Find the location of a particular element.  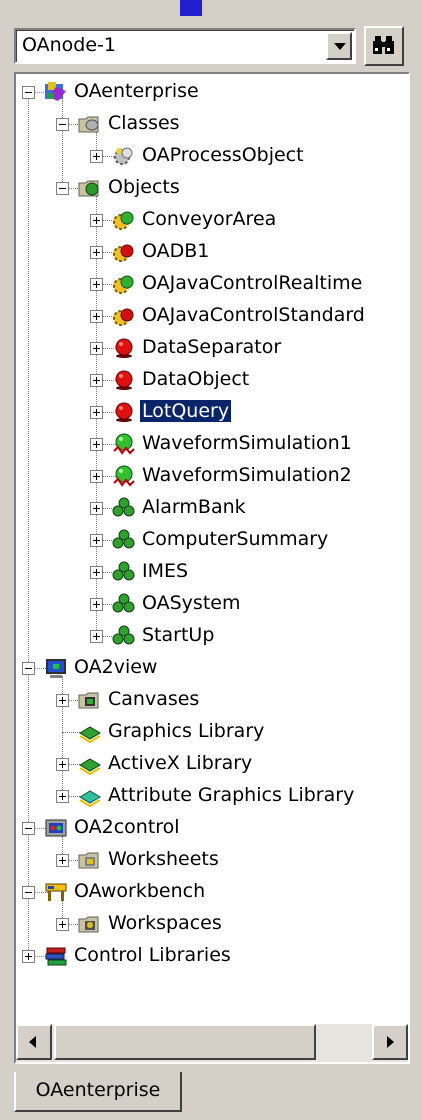

tree-item-label: StartUp is located at coordinates (178, 635).